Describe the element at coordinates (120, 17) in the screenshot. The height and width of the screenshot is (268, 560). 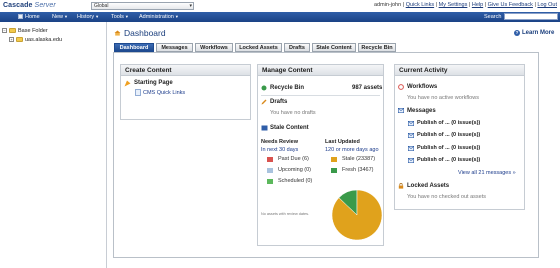
I see `nav-tools: Tools▼` at that location.